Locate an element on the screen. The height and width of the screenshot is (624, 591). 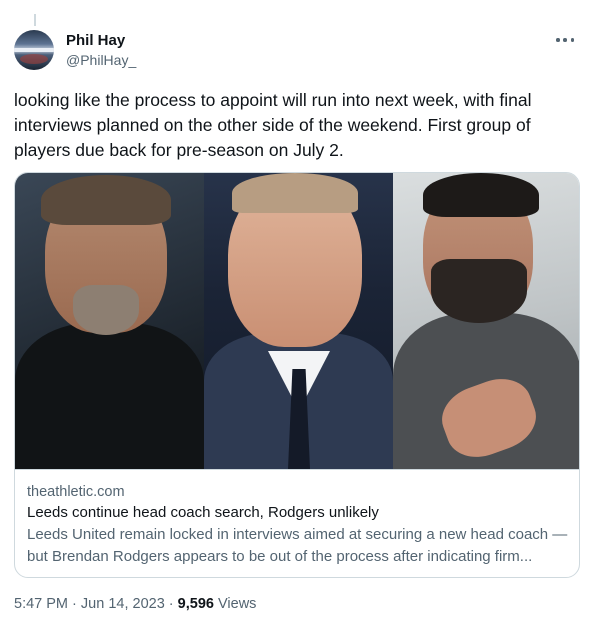
more-options-icon is located at coordinates (565, 40).